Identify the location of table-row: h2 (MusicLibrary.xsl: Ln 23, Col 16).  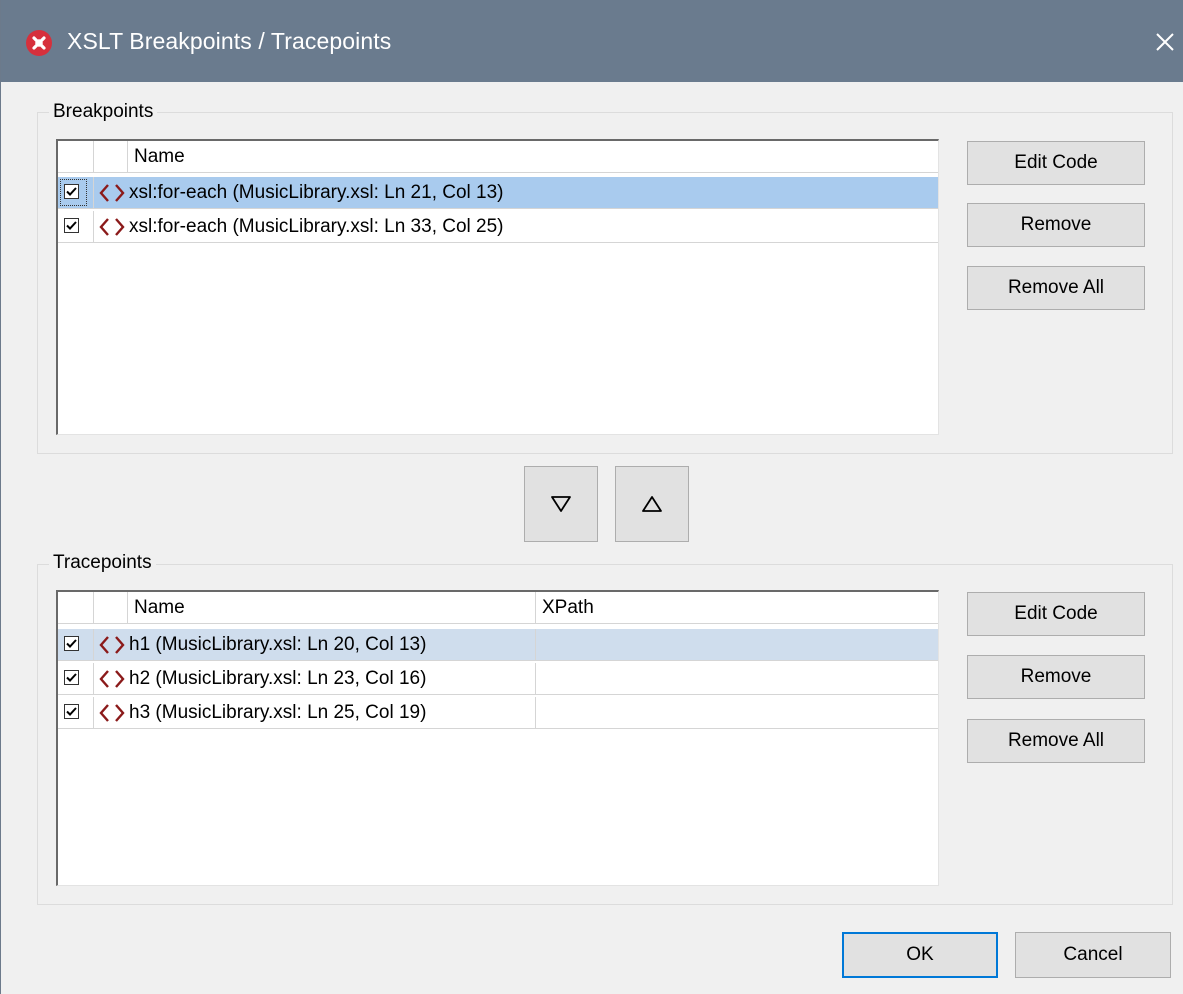
(498, 679).